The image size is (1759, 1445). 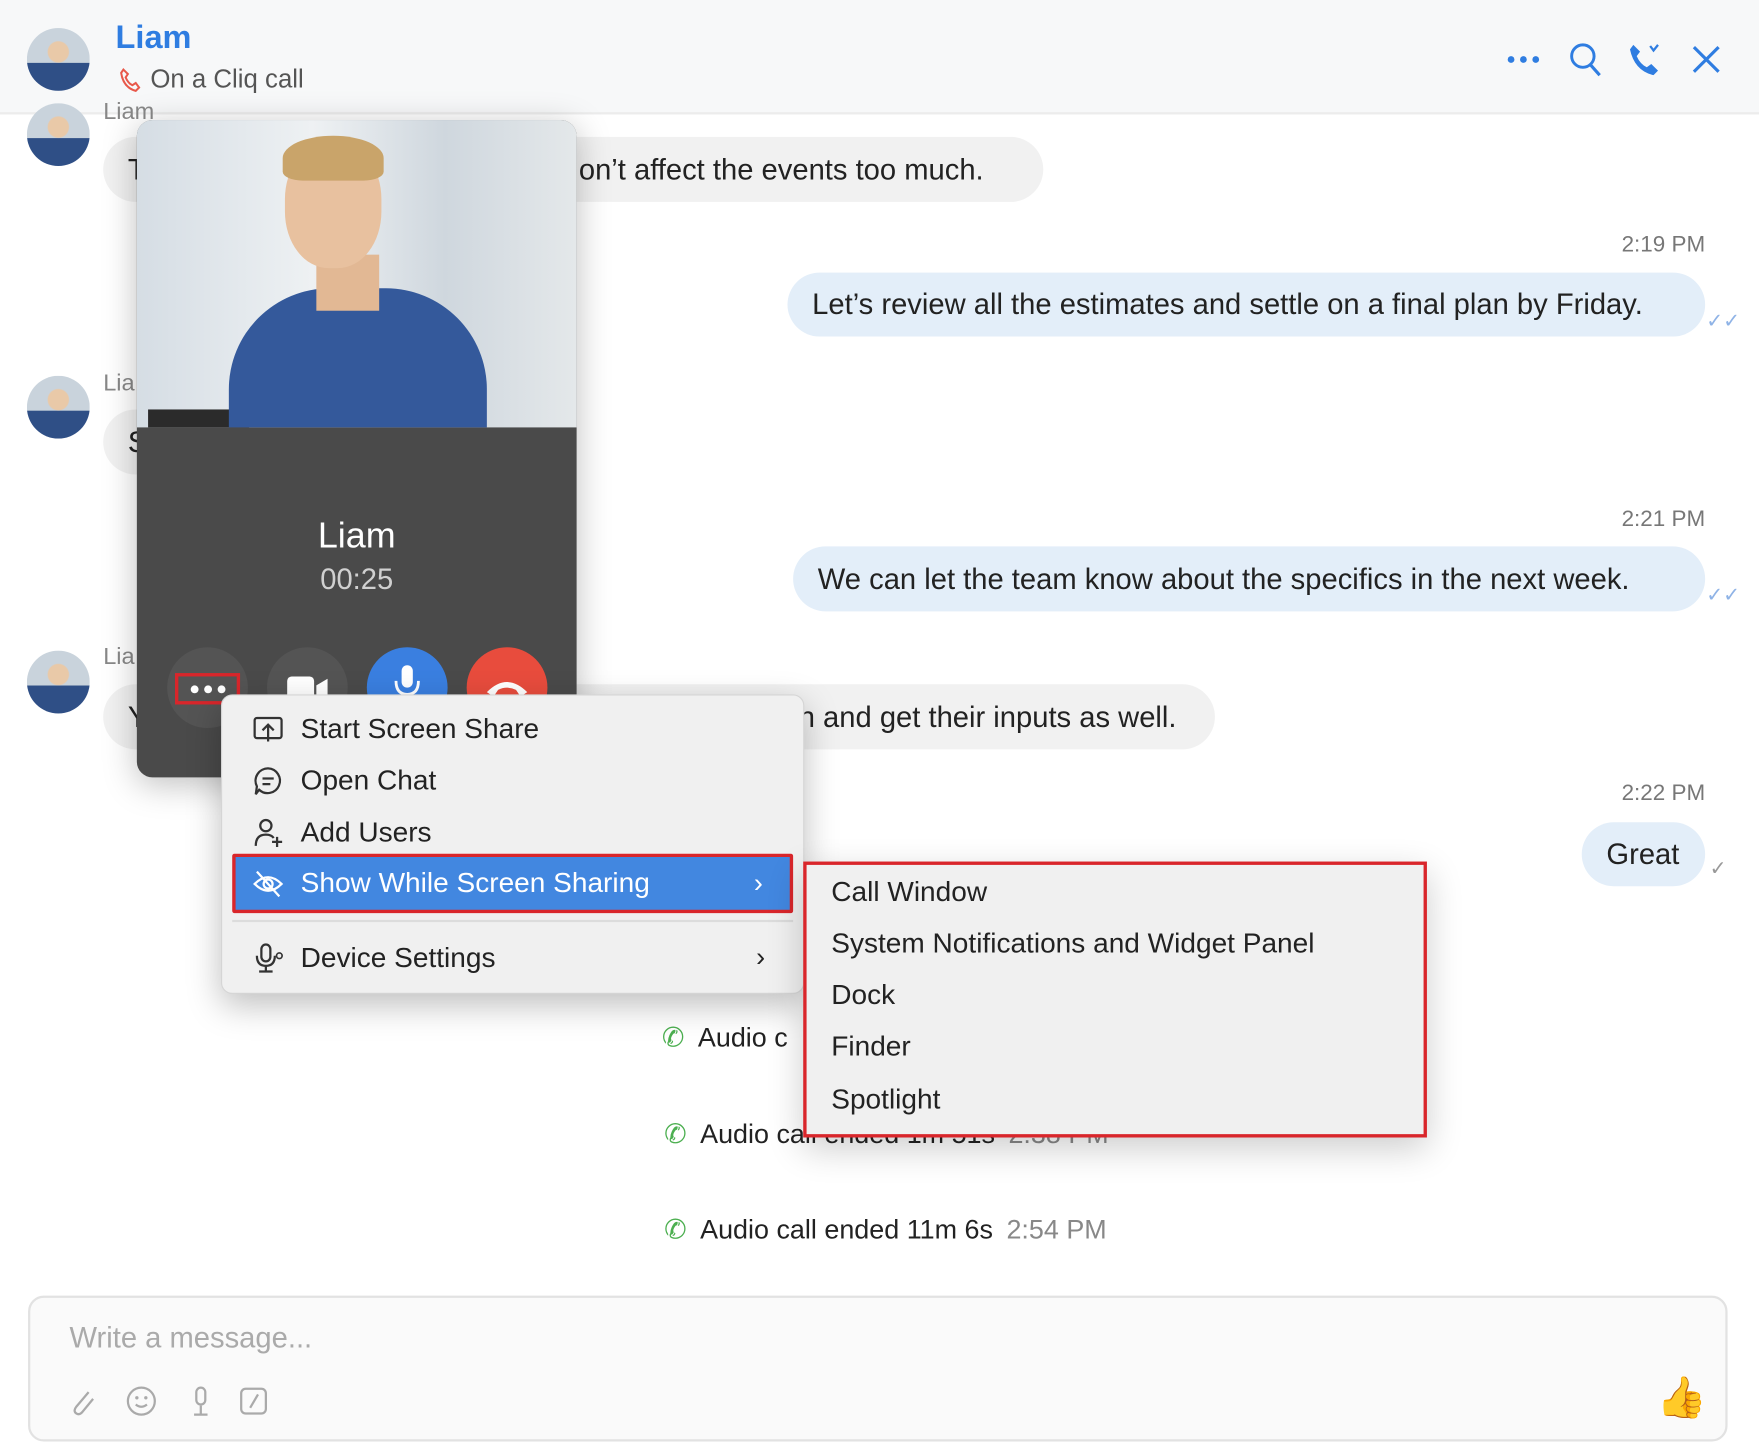 What do you see at coordinates (742, 1037) in the screenshot?
I see `call-log-text: Audio c` at bounding box center [742, 1037].